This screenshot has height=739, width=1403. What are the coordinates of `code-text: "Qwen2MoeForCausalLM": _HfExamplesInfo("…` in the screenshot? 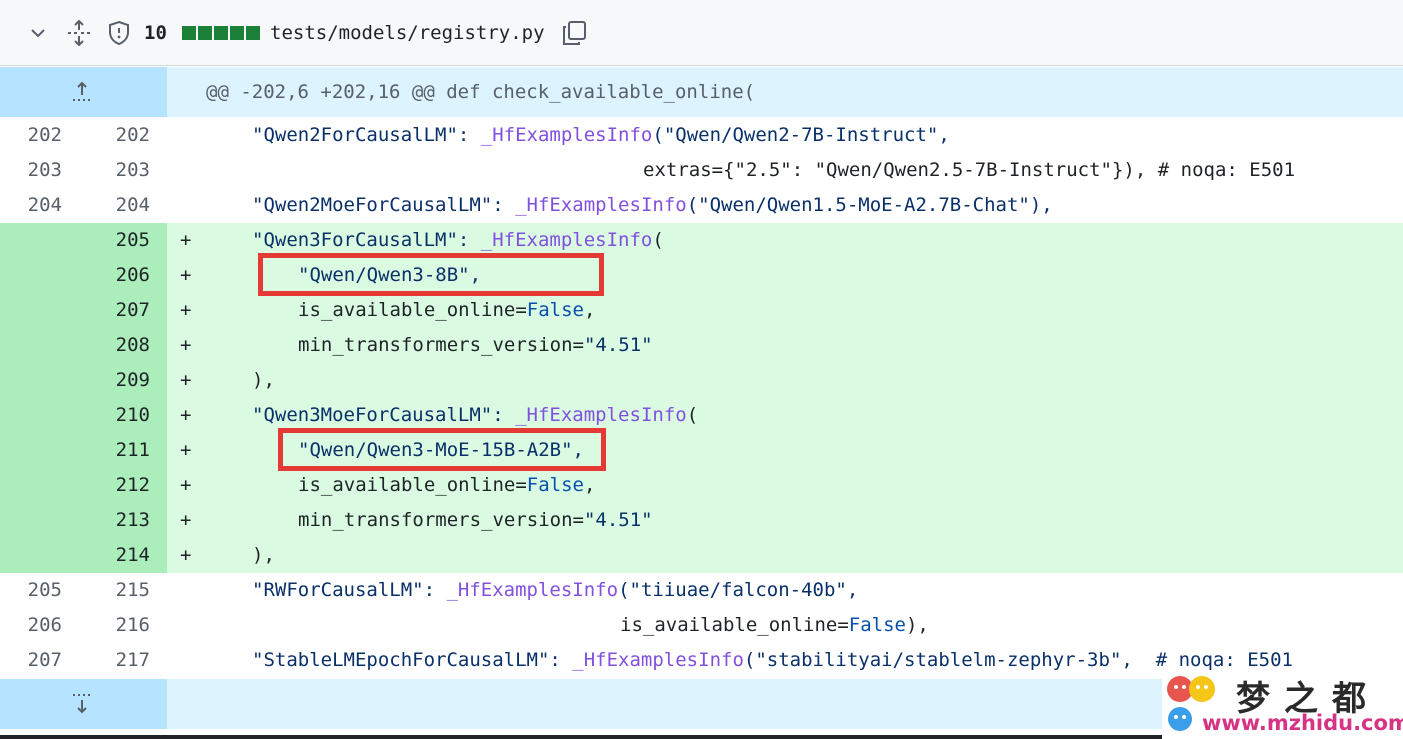 It's located at (652, 205).